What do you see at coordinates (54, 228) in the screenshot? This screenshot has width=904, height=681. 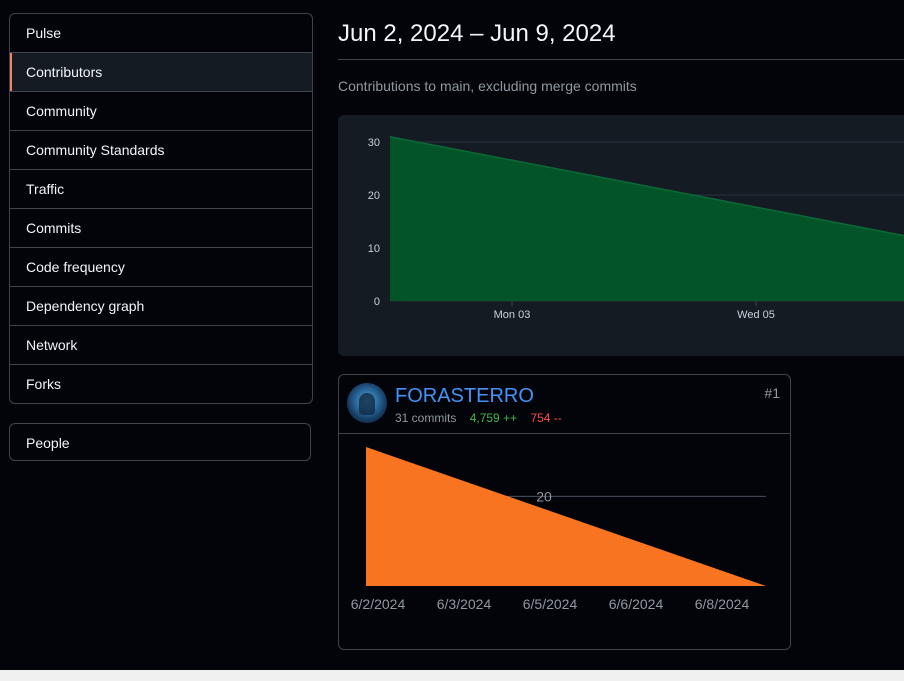 I see `sidebar-item-label: Commits` at bounding box center [54, 228].